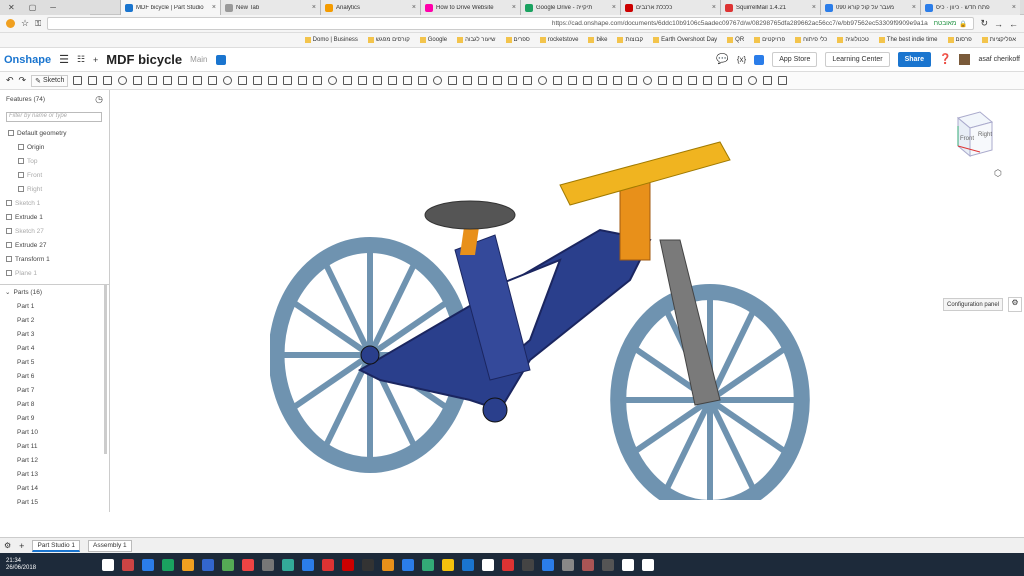 The image size is (1024, 576). I want to click on part-item: Part 14, so click(54, 488).